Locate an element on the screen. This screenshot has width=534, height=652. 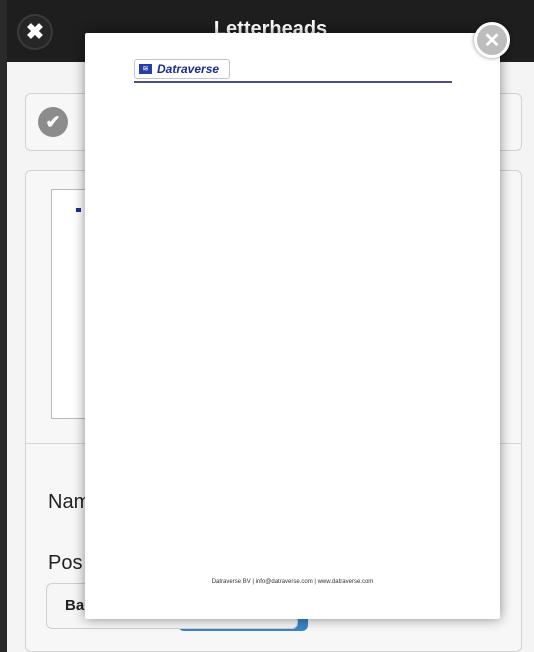
position-select-value: Ba is located at coordinates (75, 605).